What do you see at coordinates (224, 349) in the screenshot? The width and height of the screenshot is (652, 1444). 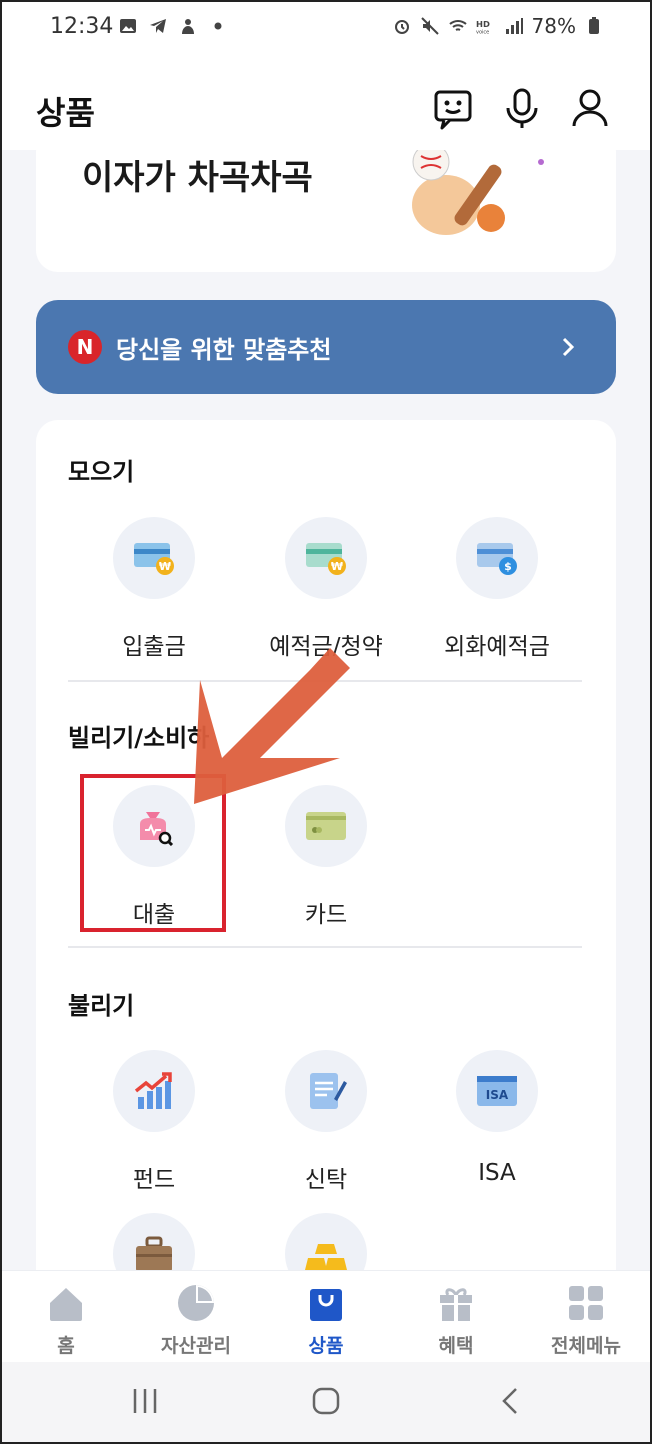 I see `recommendation-label: 당신을 위한 맞춤추천` at bounding box center [224, 349].